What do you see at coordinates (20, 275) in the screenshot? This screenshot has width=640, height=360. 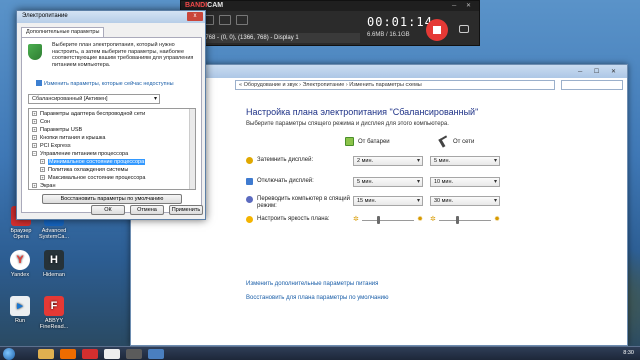 I see `desktop-icon-label: Yandex` at bounding box center [20, 275].